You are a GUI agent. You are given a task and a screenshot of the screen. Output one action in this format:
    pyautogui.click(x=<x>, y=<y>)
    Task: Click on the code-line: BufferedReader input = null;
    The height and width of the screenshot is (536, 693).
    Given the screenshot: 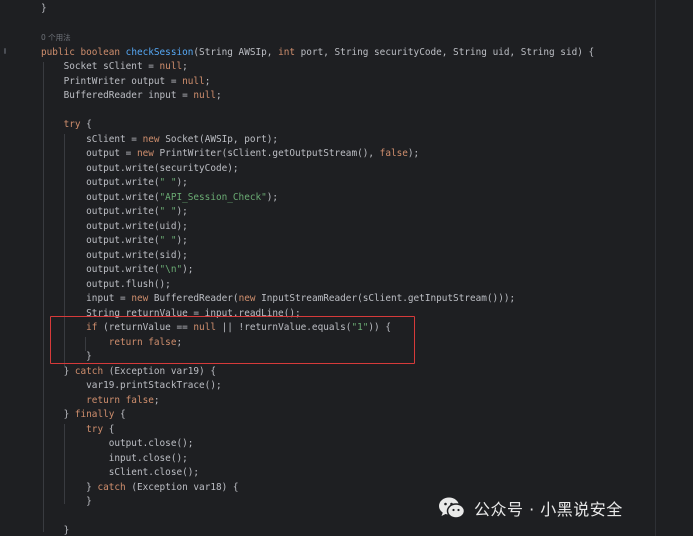 What is the action you would take?
    pyautogui.click(x=131, y=96)
    